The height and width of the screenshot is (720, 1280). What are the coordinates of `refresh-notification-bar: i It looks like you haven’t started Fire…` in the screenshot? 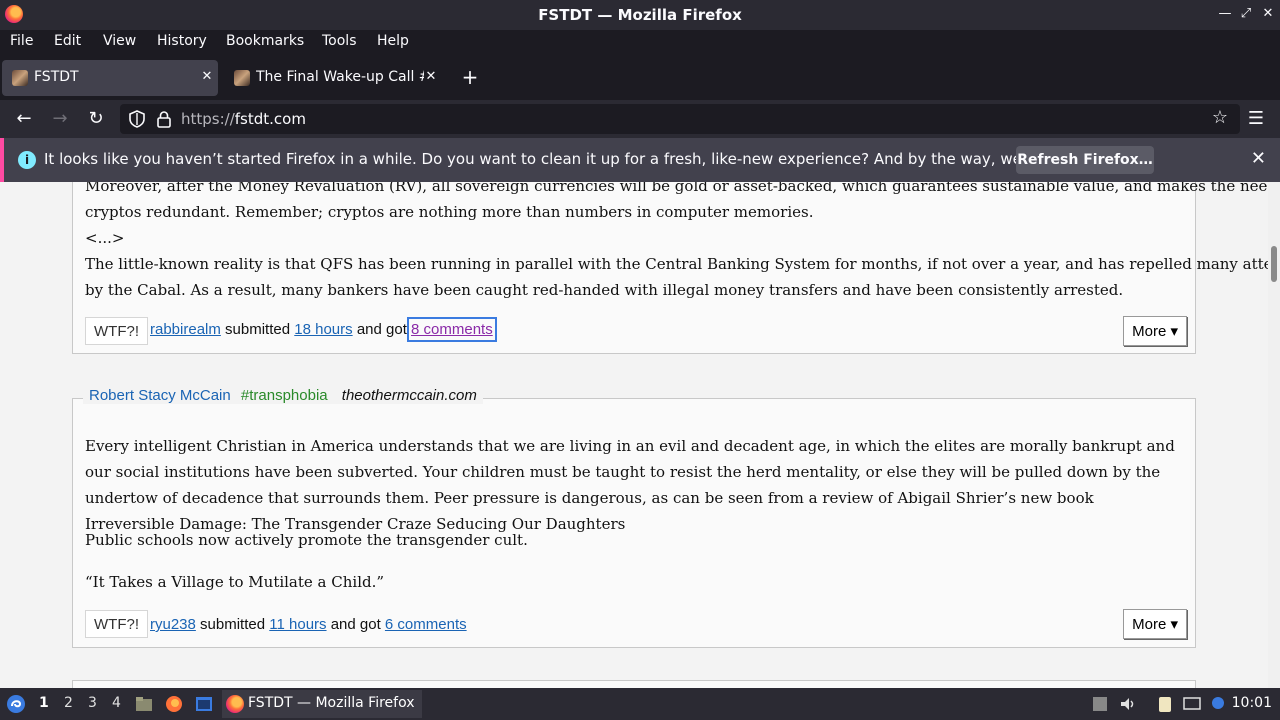 It's located at (640, 160).